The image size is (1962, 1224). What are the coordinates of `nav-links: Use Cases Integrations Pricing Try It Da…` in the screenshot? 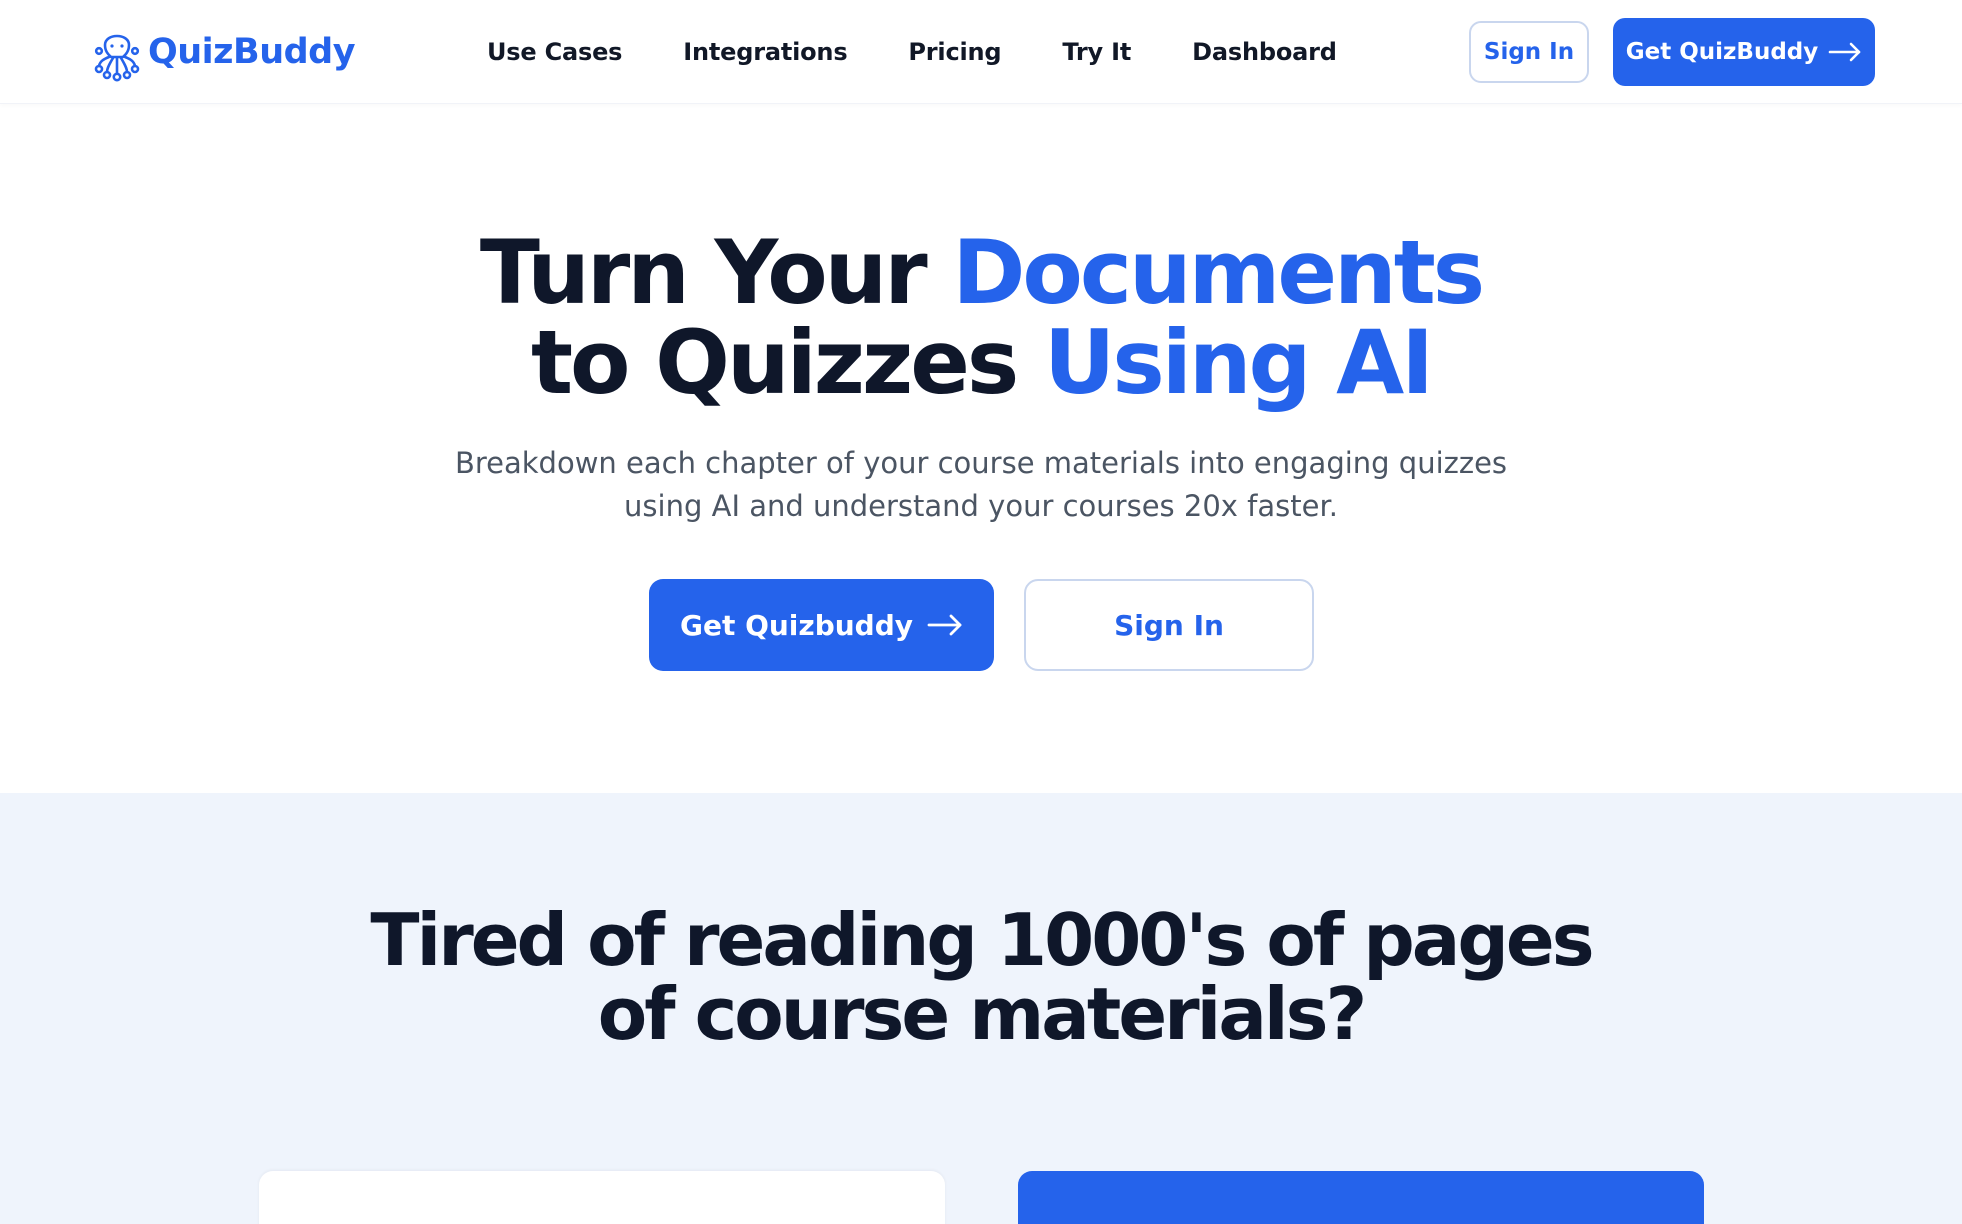 It's located at (912, 52).